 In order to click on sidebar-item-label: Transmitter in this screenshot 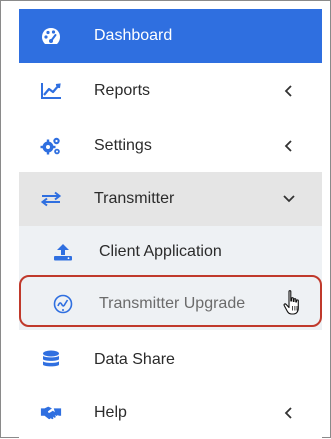, I will do `click(134, 198)`.